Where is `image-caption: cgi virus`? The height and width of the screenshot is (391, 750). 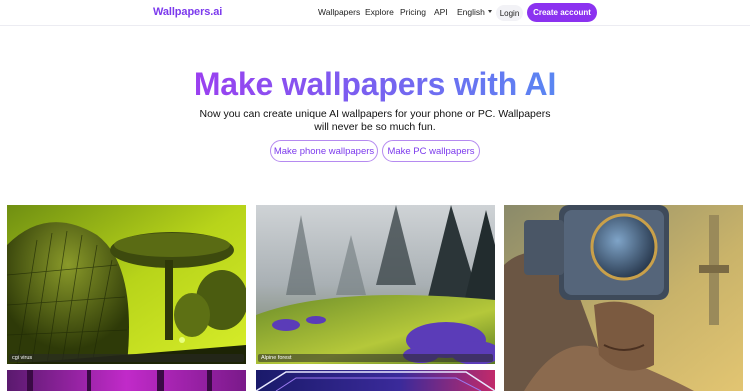
image-caption: cgi virus is located at coordinates (126, 358).